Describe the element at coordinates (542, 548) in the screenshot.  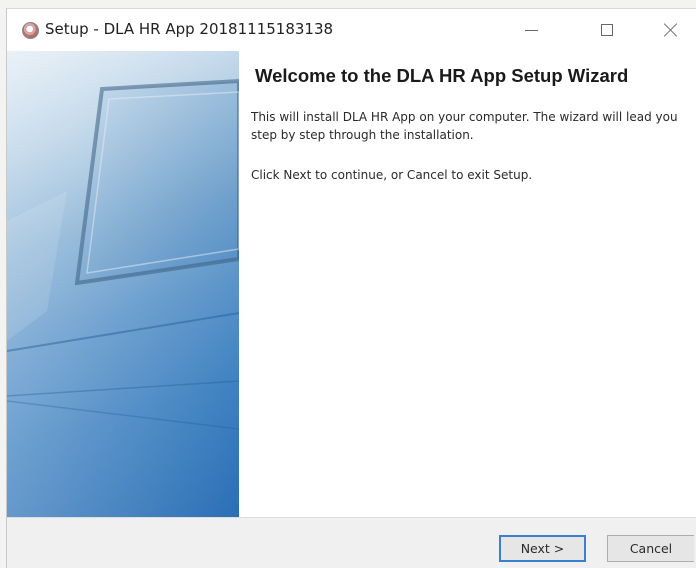
I see `next-button: Next >` at that location.